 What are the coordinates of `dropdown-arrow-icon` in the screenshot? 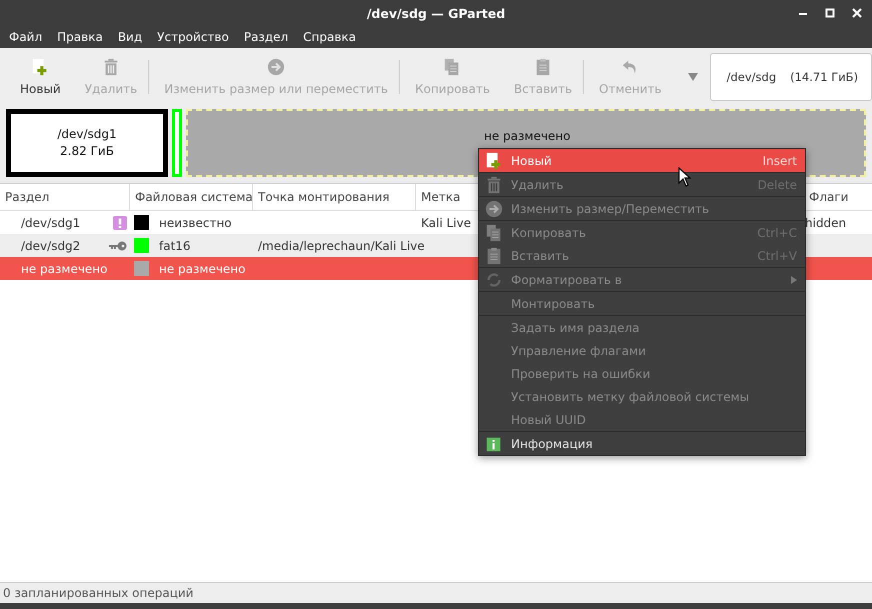 It's located at (693, 76).